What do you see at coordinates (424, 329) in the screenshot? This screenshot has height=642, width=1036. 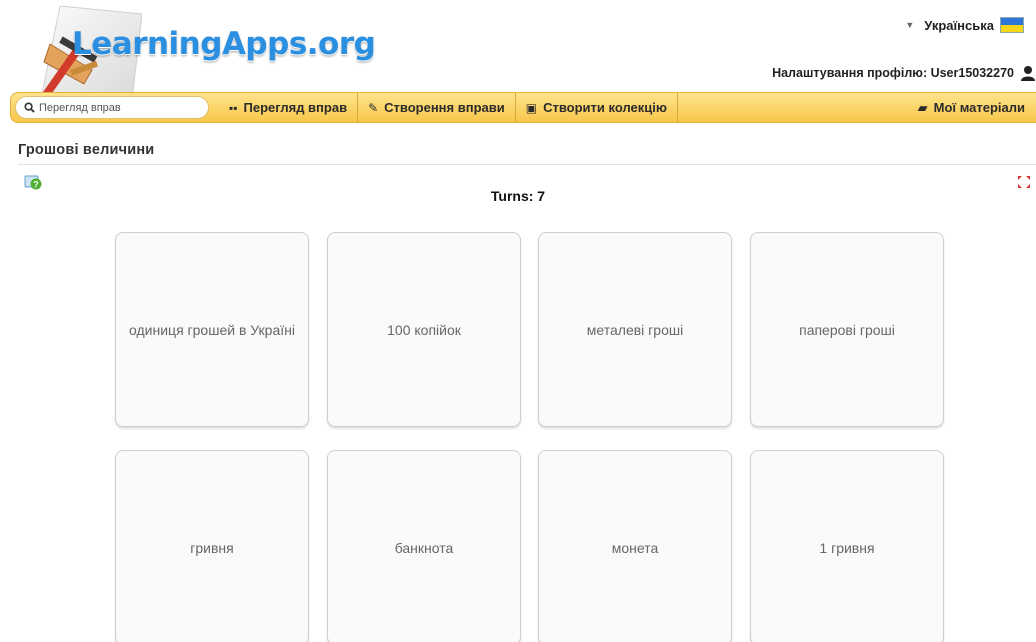 I see `memory-card: 100 копійок` at bounding box center [424, 329].